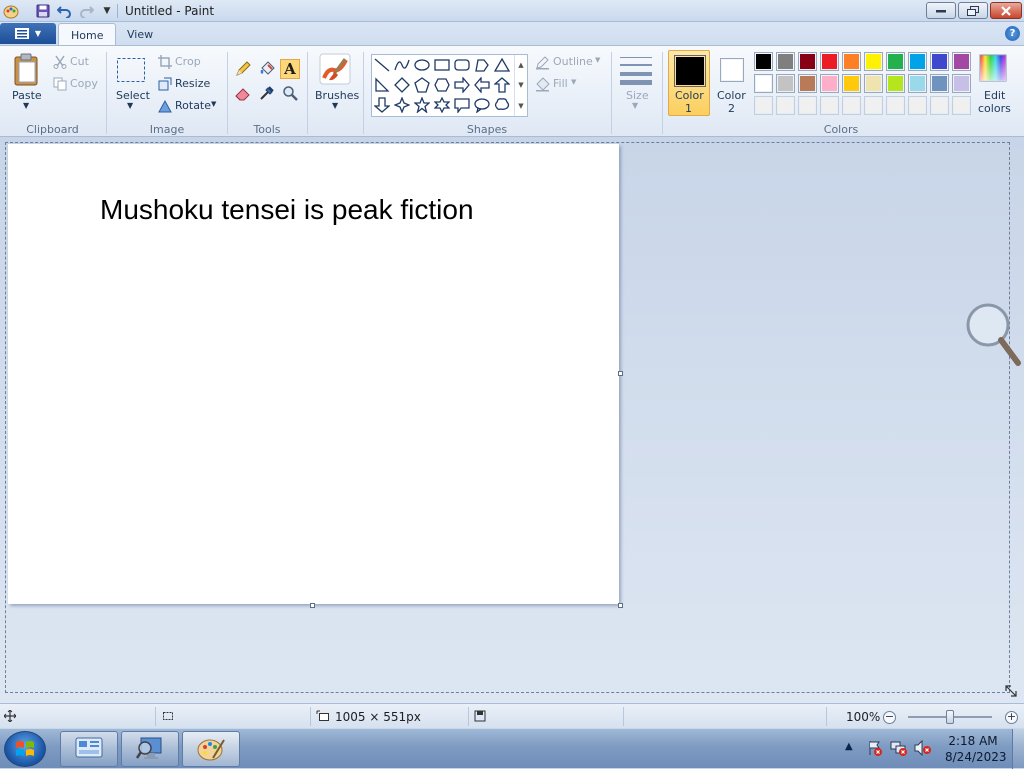  What do you see at coordinates (482, 65) in the screenshot?
I see `polygon-shape-icon` at bounding box center [482, 65].